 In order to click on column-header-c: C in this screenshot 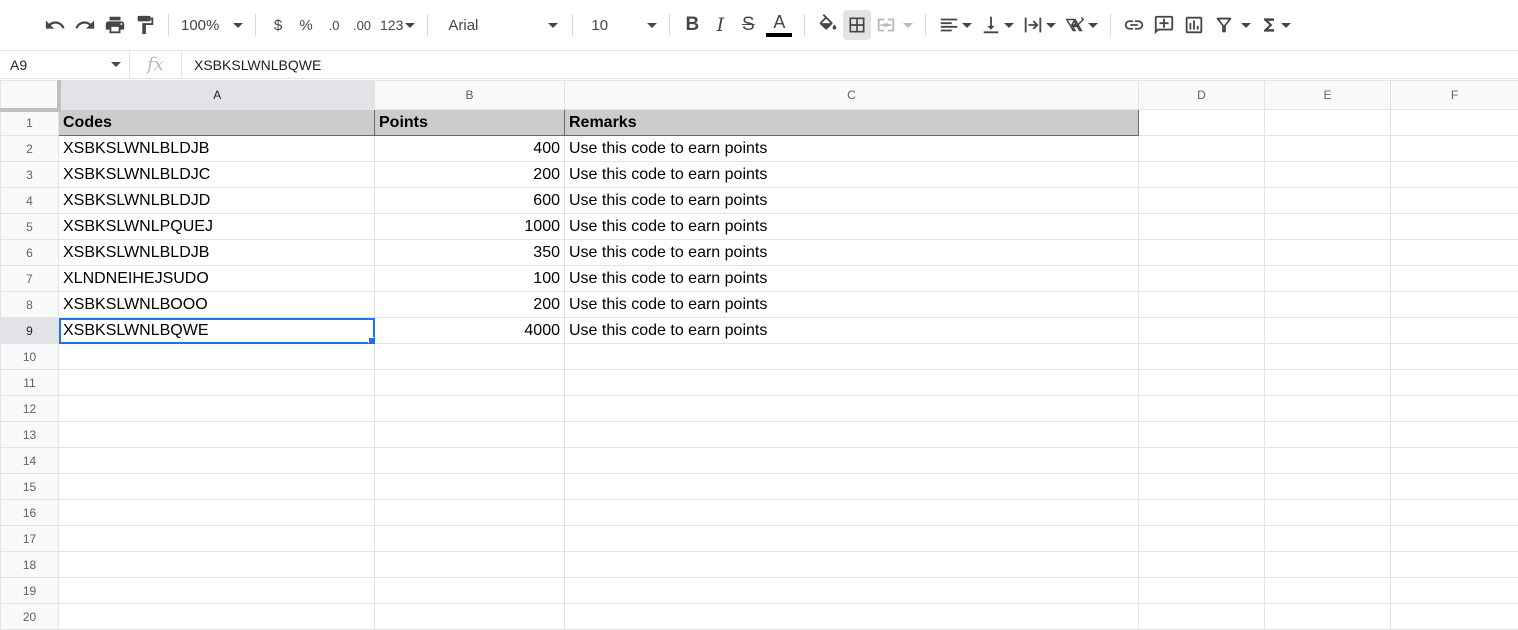, I will do `click(852, 95)`.